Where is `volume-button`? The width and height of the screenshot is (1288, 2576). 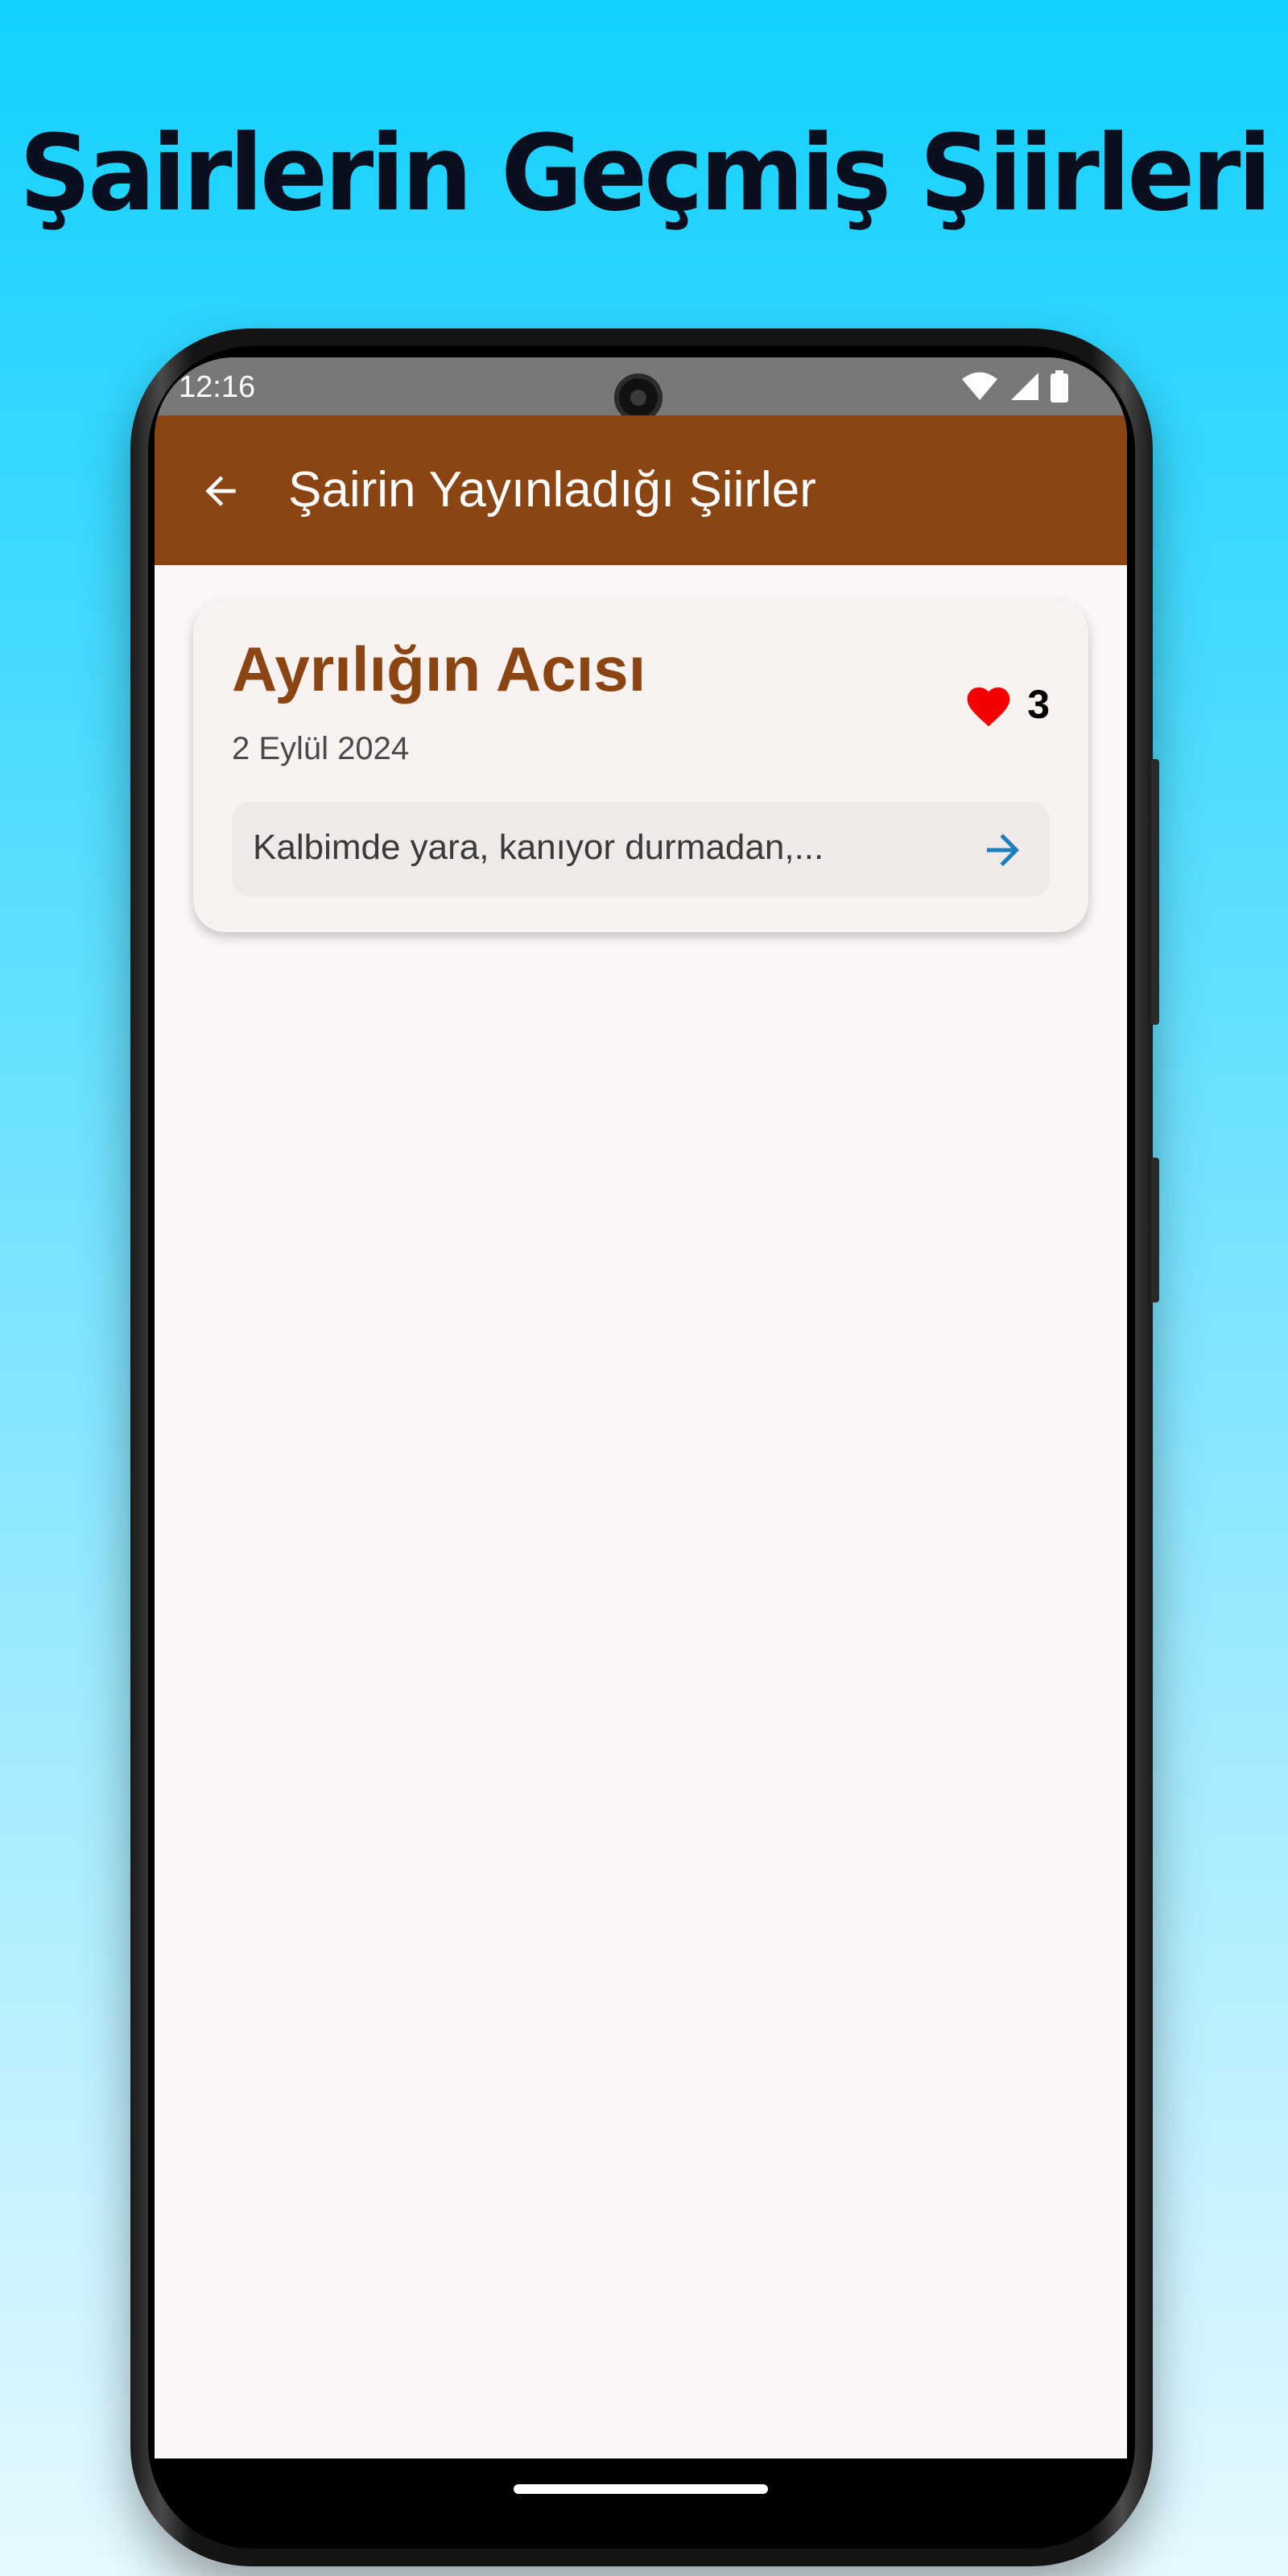
volume-button is located at coordinates (1155, 892).